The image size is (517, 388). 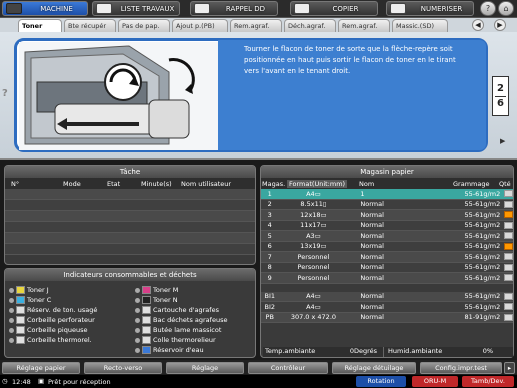 I want to click on consumable-punch-waste: Corbeille perforateur, so click(x=71, y=320).